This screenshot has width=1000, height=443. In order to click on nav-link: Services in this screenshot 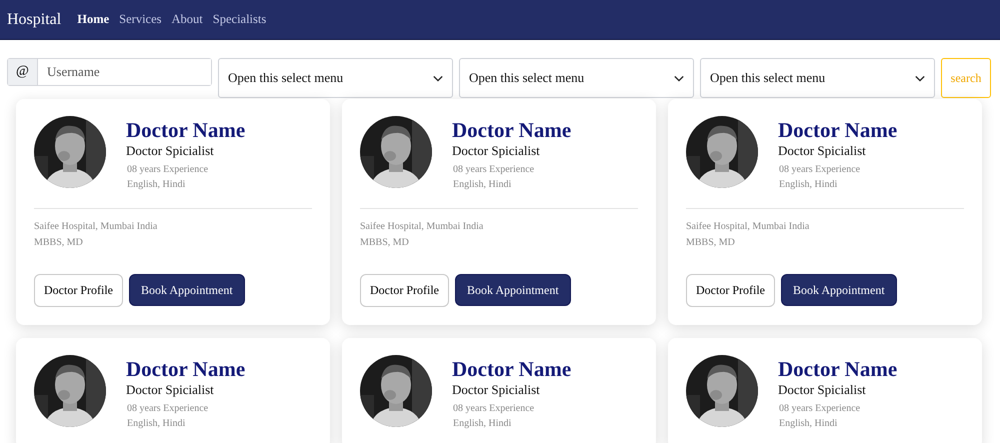, I will do `click(140, 19)`.